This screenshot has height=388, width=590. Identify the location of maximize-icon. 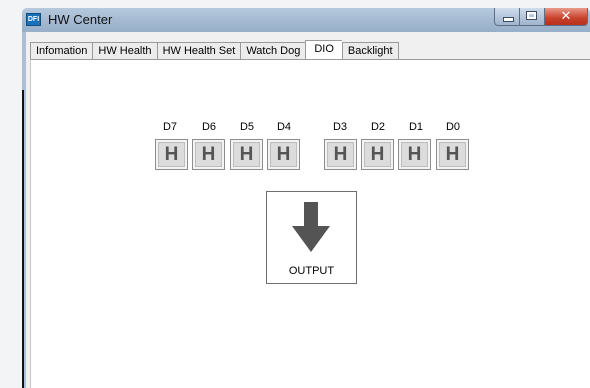
(531, 15).